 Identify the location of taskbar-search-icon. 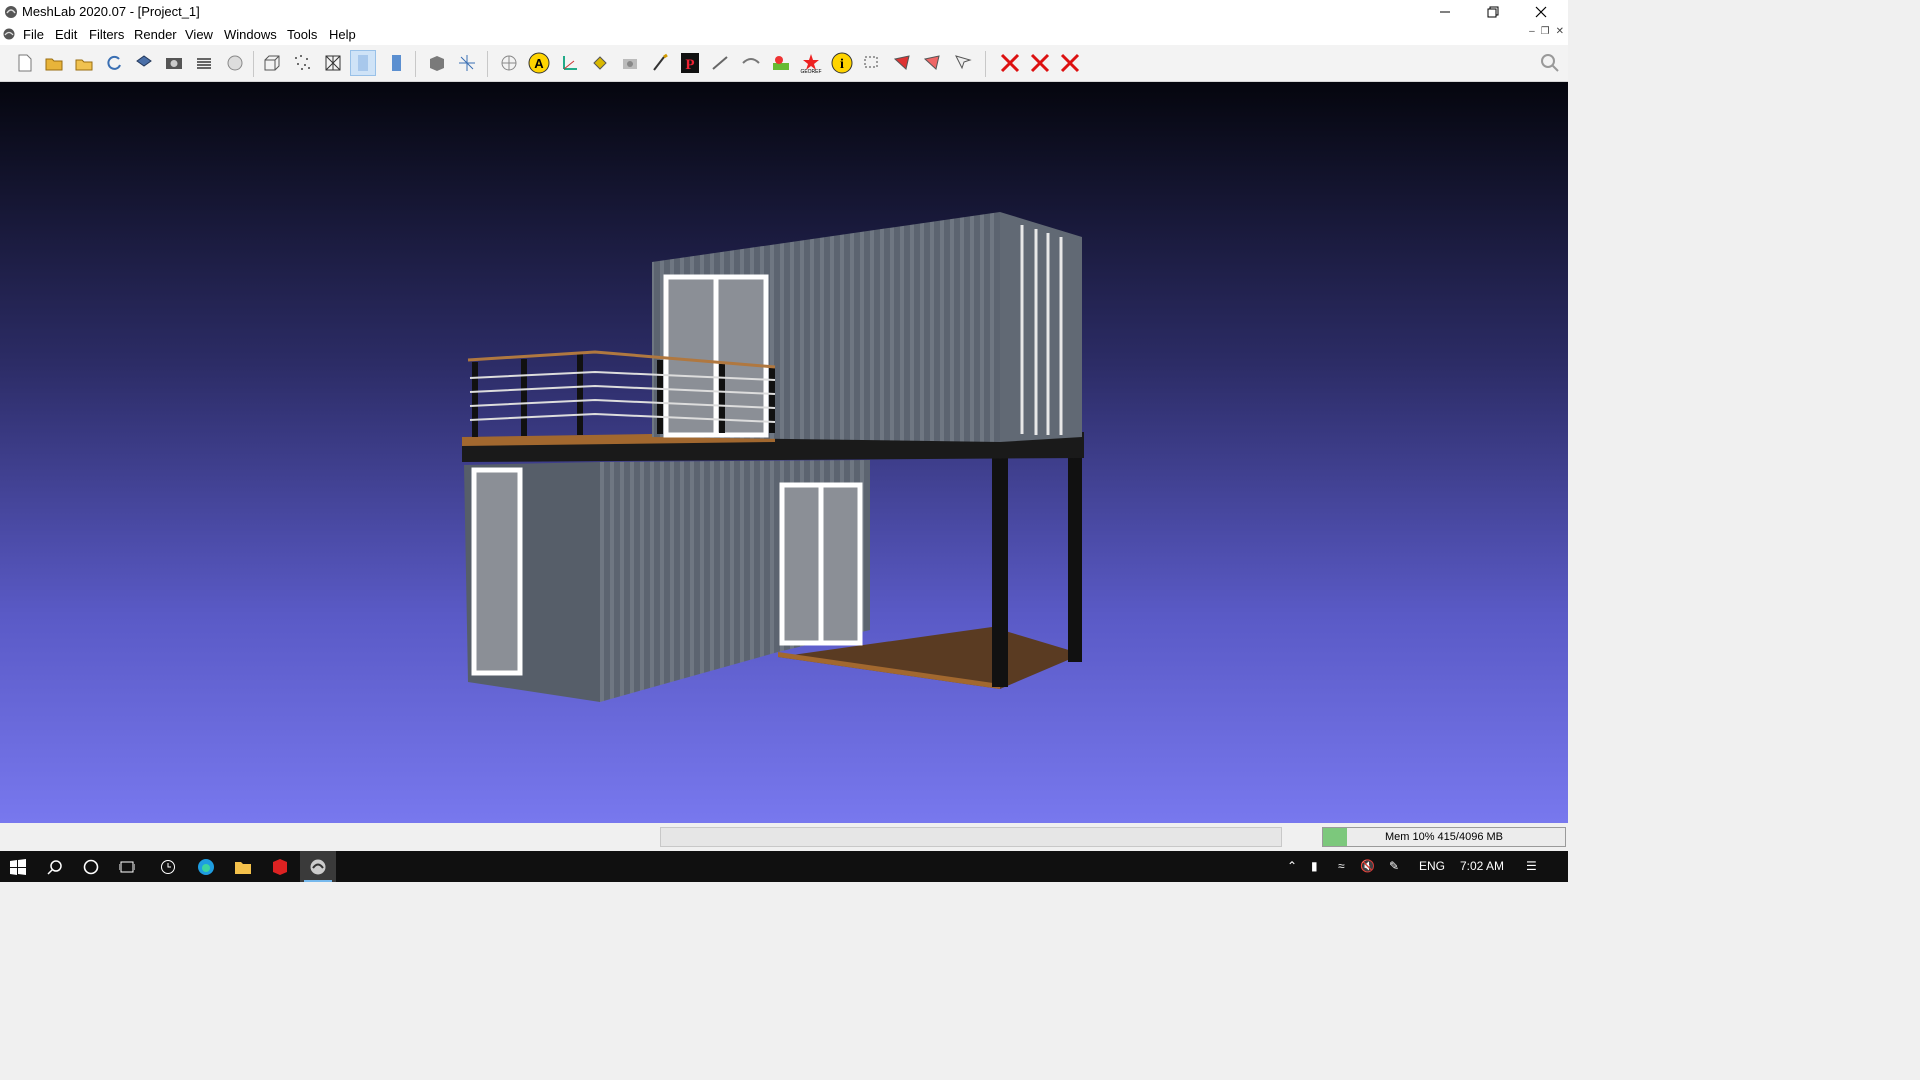
(54, 867).